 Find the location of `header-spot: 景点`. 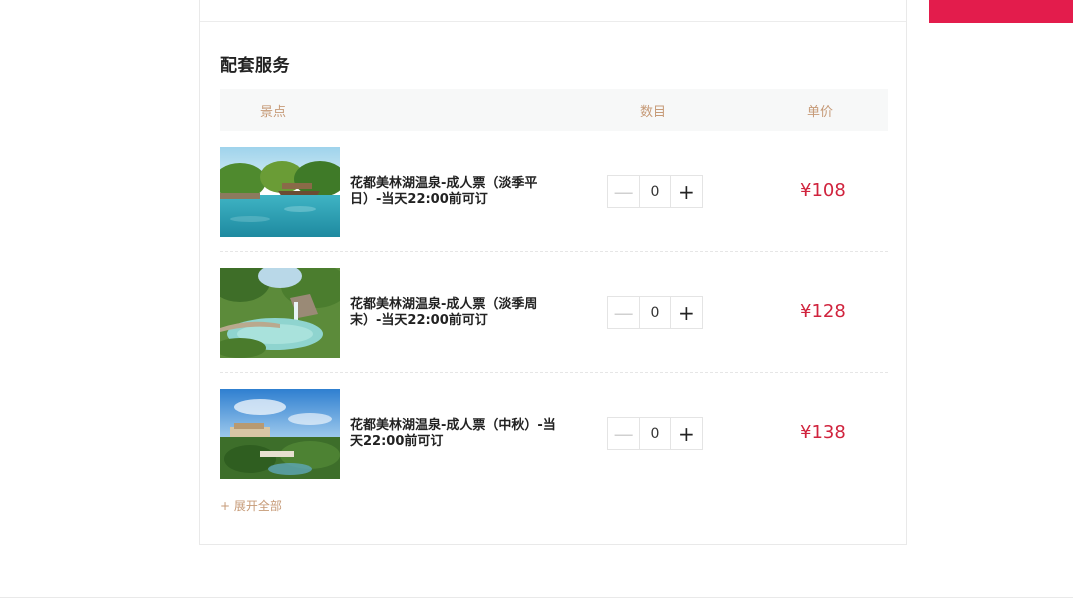

header-spot: 景点 is located at coordinates (273, 112).